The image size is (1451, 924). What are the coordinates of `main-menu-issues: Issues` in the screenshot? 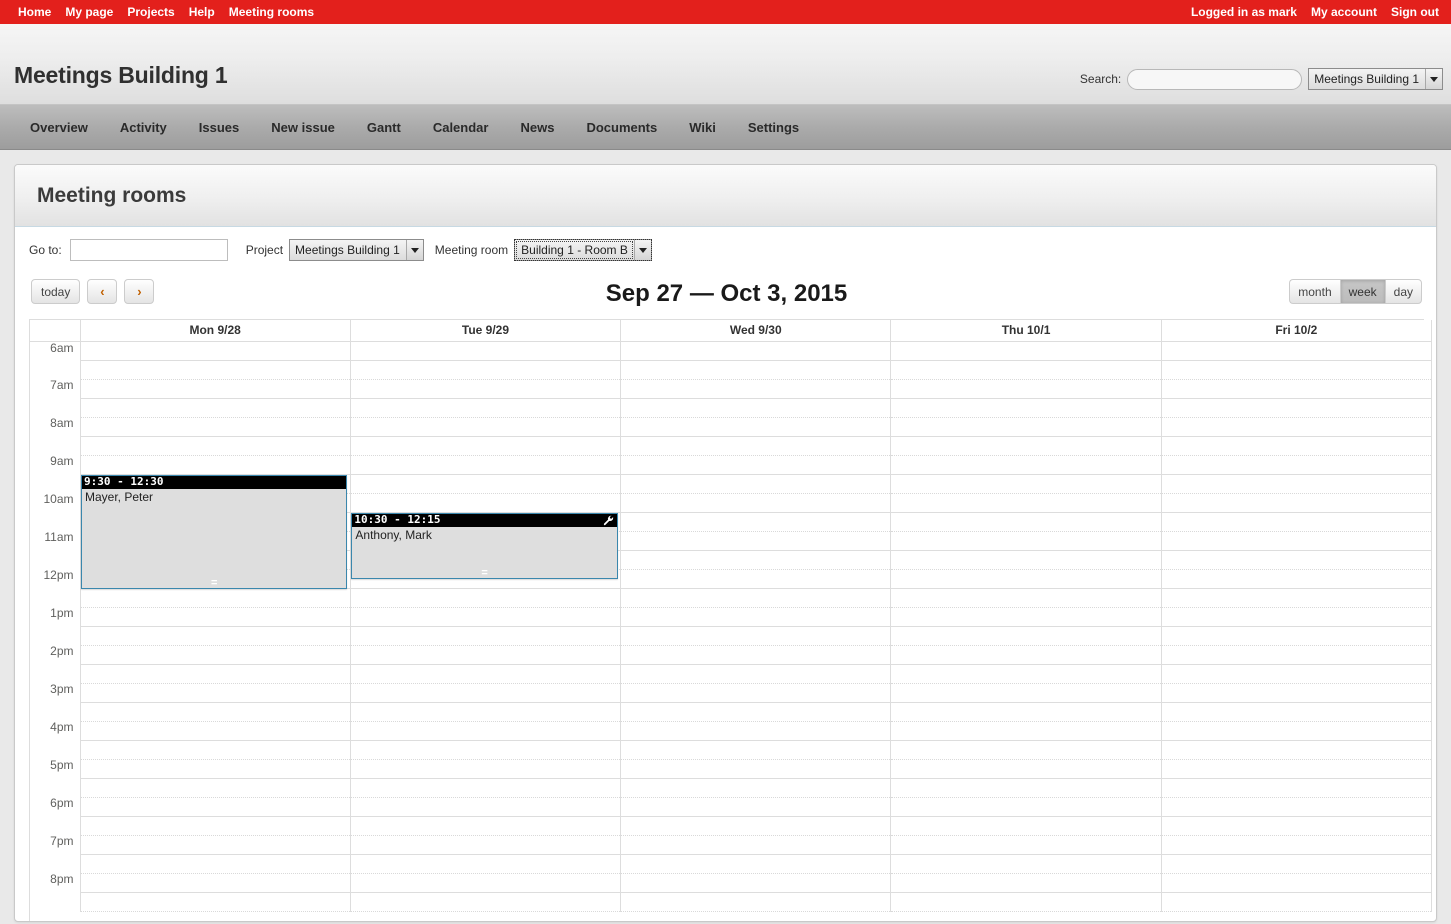 It's located at (219, 127).